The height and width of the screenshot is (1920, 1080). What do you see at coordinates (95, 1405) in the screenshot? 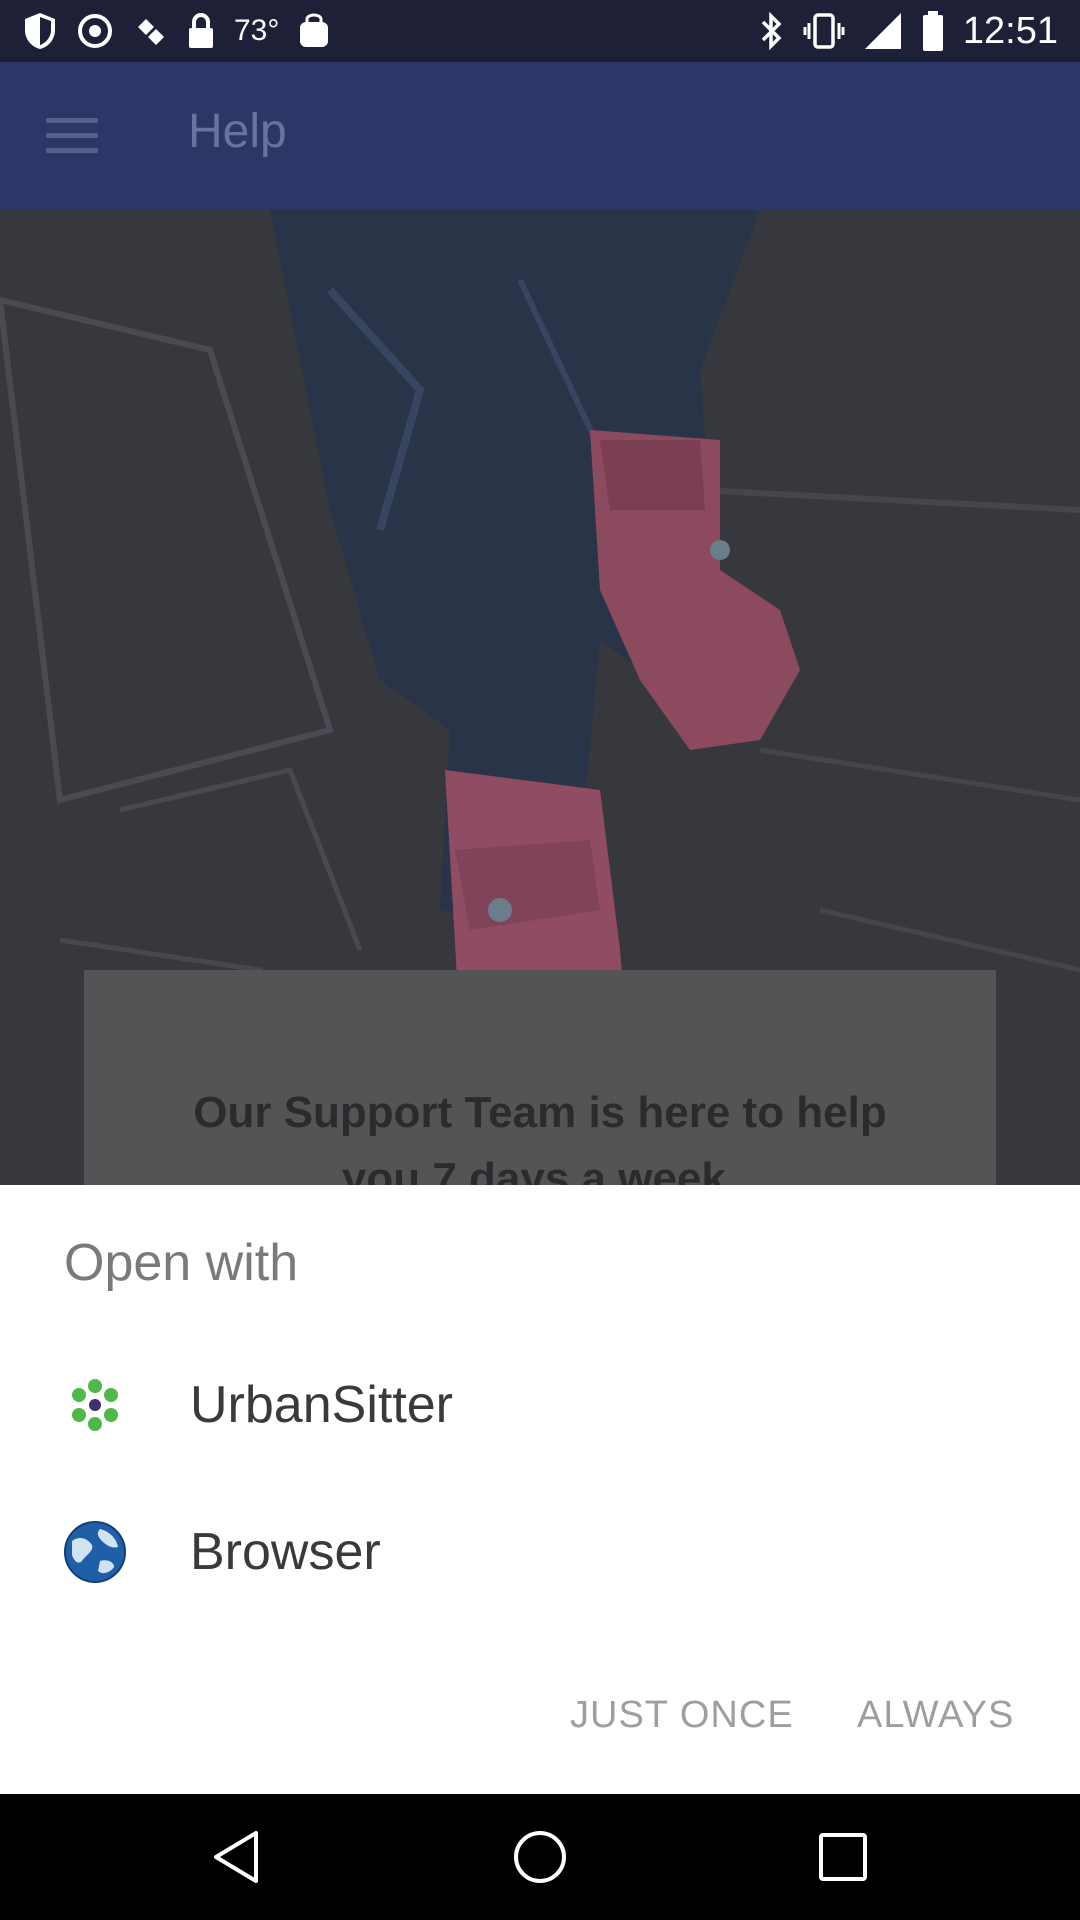
I see `urbansitter-icon` at bounding box center [95, 1405].